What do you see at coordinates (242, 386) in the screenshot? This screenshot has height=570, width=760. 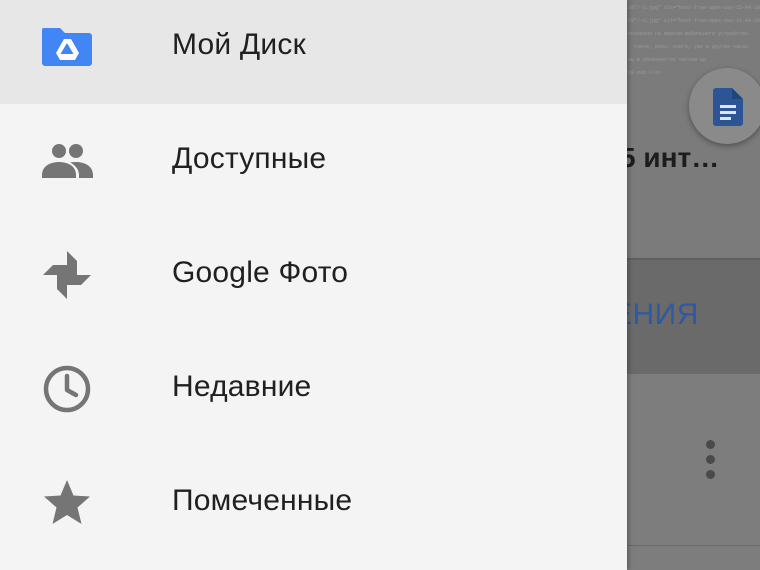 I see `drawer-item-label: Недавние` at bounding box center [242, 386].